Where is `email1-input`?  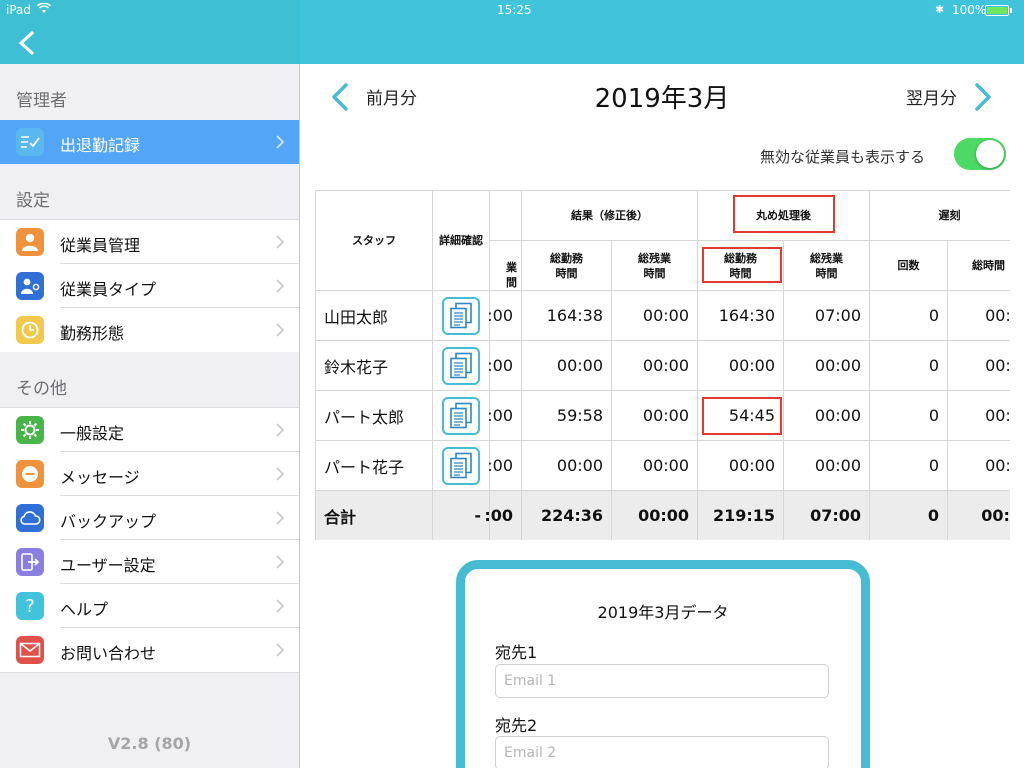 email1-input is located at coordinates (662, 681).